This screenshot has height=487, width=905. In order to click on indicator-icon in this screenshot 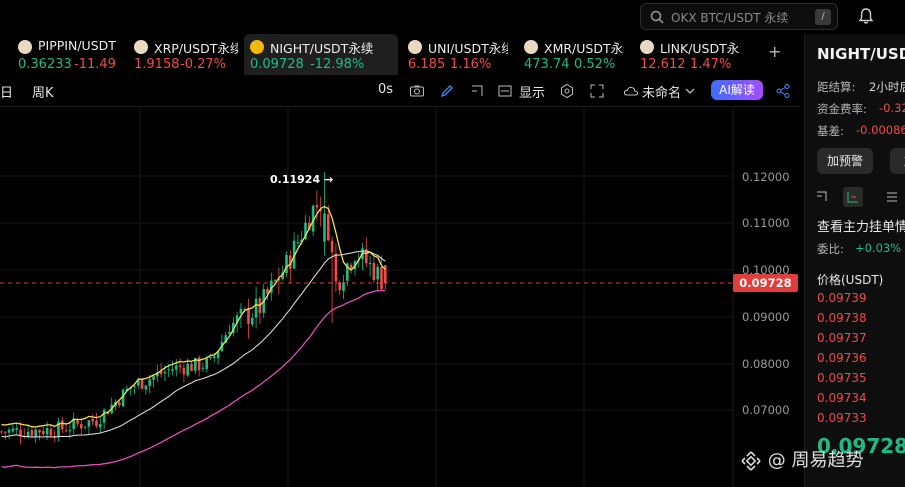, I will do `click(505, 91)`.